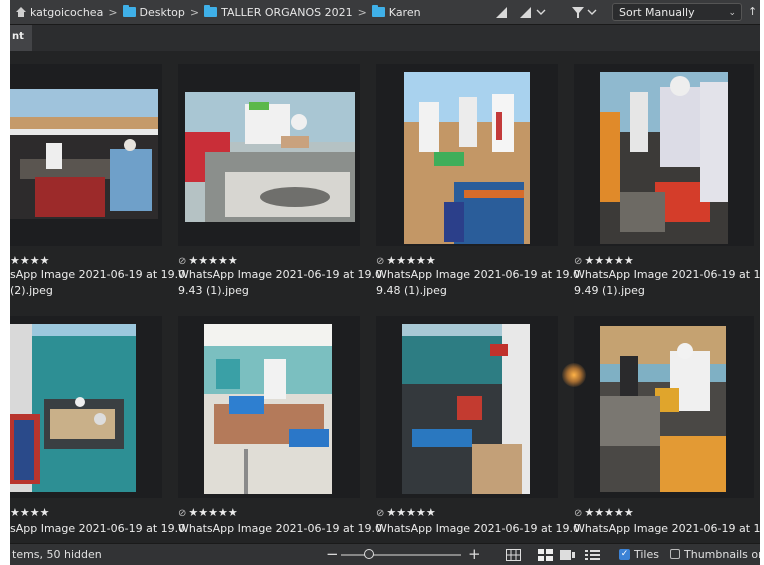 The image size is (764, 565). What do you see at coordinates (287, 12) in the screenshot?
I see `breadcrumb-label: TALLER ORGANOS 2021` at bounding box center [287, 12].